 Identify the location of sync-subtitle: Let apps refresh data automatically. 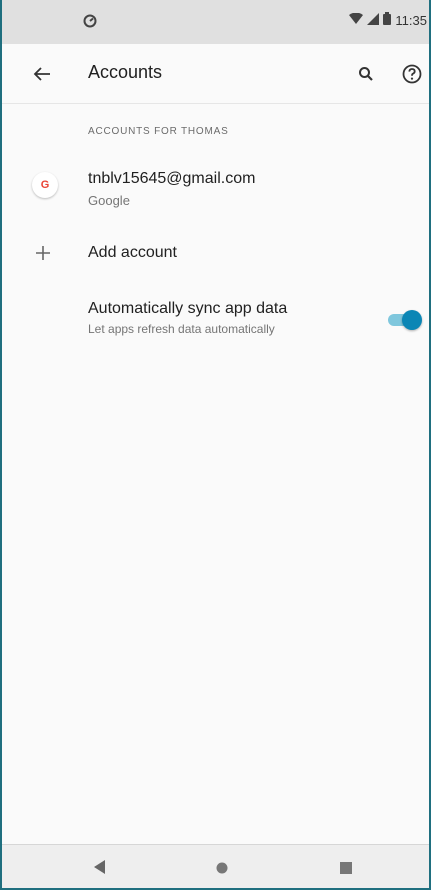
(181, 329).